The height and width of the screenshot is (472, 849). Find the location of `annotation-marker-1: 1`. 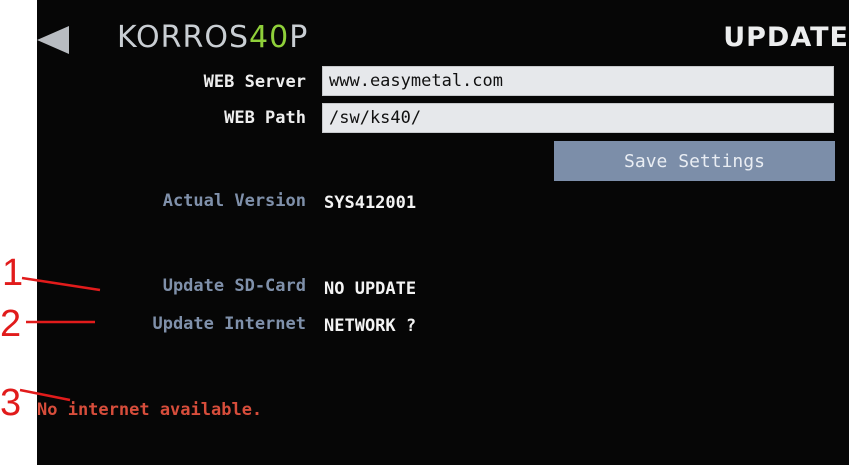

annotation-marker-1: 1 is located at coordinates (13, 273).